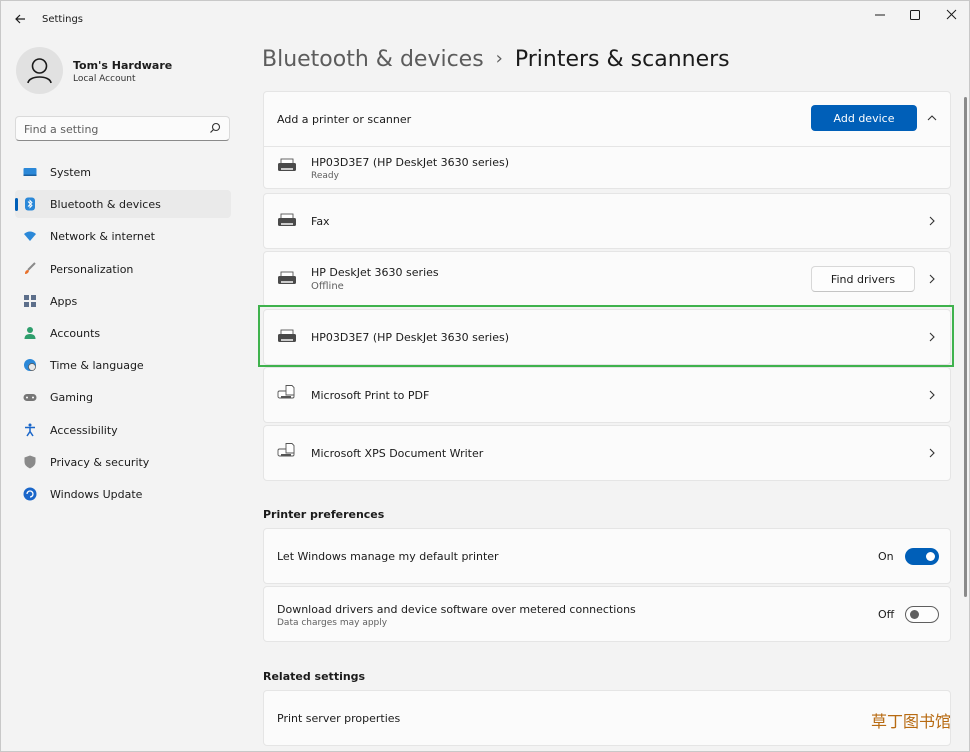 This screenshot has height=752, width=970. I want to click on sidebar-item-gaming: Gaming, so click(123, 397).